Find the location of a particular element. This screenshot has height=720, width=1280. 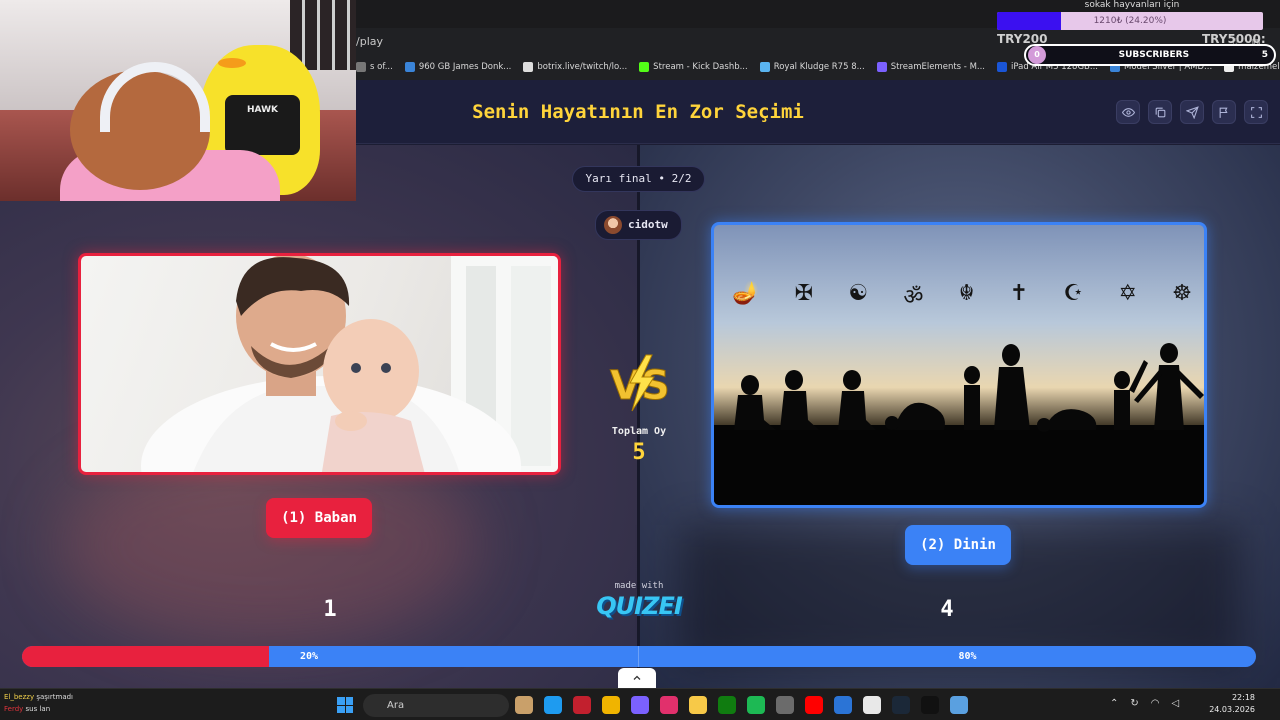

chat-message: sus lan is located at coordinates (38, 709).